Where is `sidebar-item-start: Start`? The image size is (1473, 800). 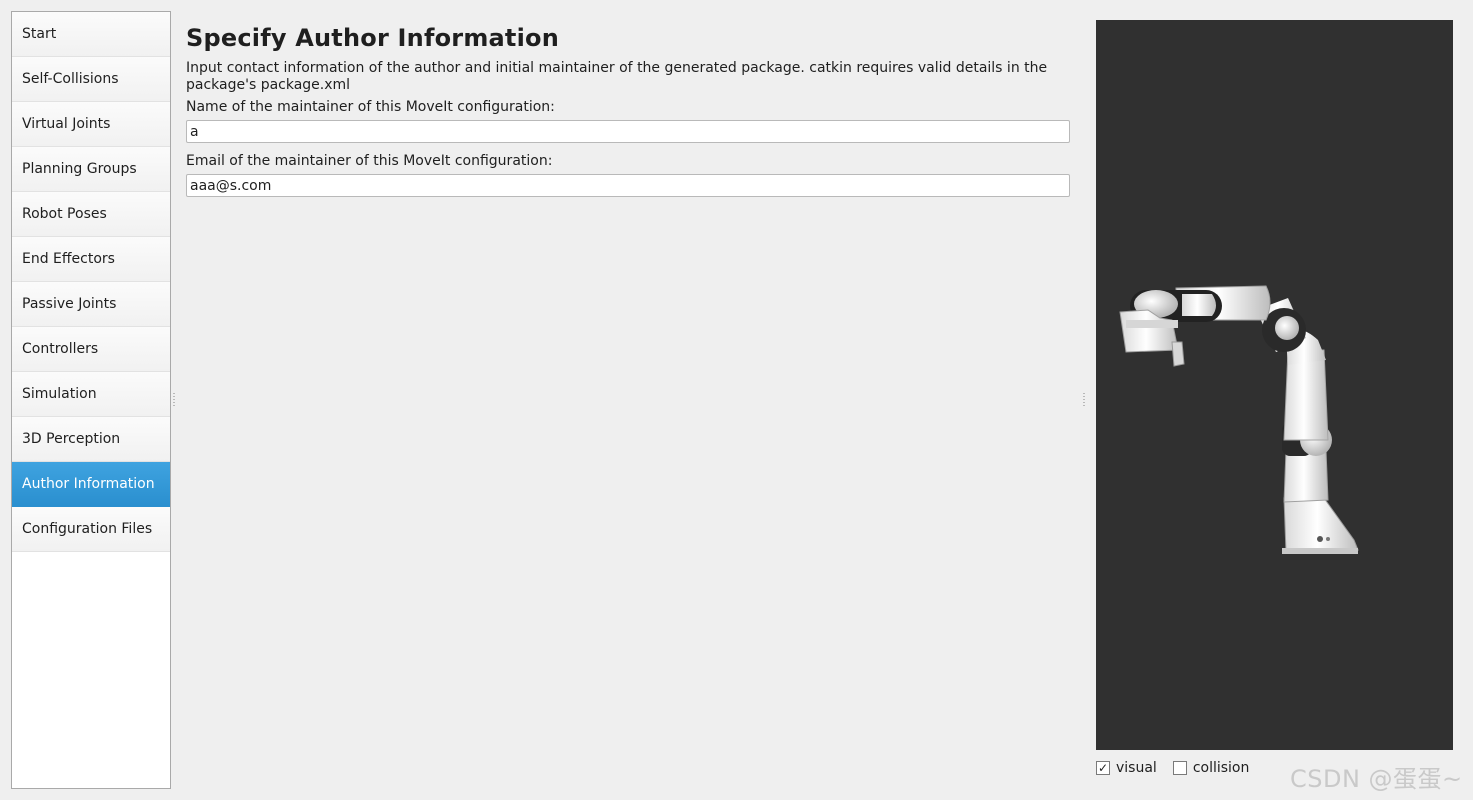
sidebar-item-start: Start is located at coordinates (91, 34).